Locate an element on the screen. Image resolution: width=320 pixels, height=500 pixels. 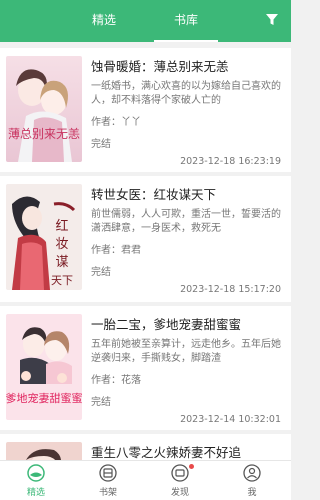
book-cover-image: 薄总别来无恙 is located at coordinates (44, 109).